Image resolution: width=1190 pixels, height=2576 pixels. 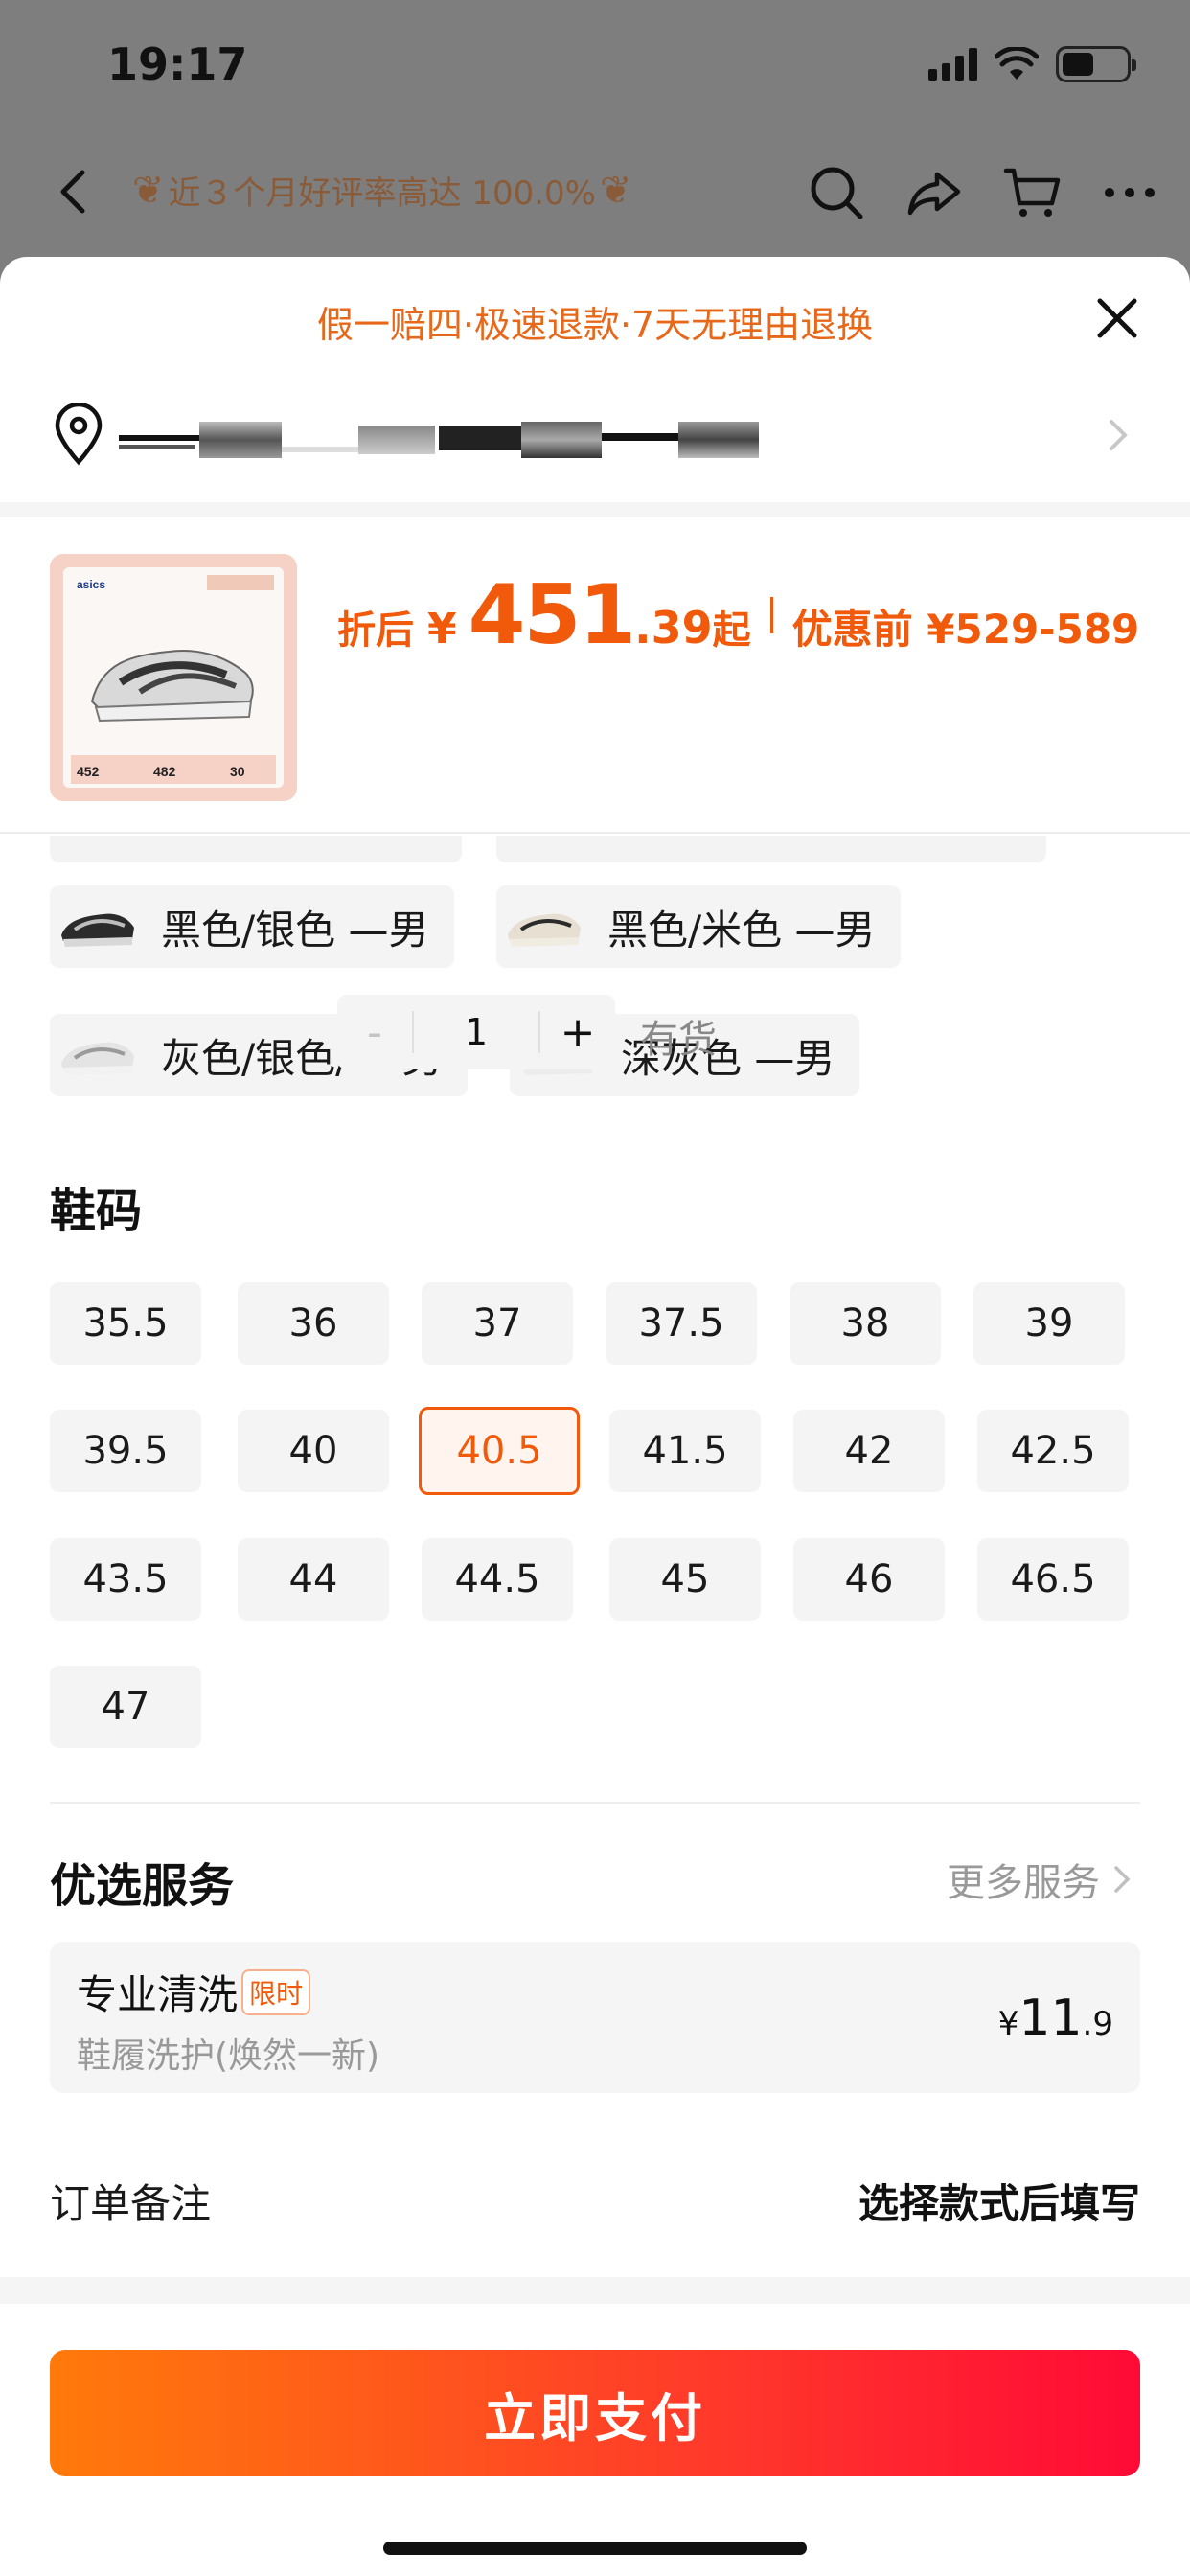 What do you see at coordinates (966, 629) in the screenshot?
I see `original-price: 优惠前 ¥529-589` at bounding box center [966, 629].